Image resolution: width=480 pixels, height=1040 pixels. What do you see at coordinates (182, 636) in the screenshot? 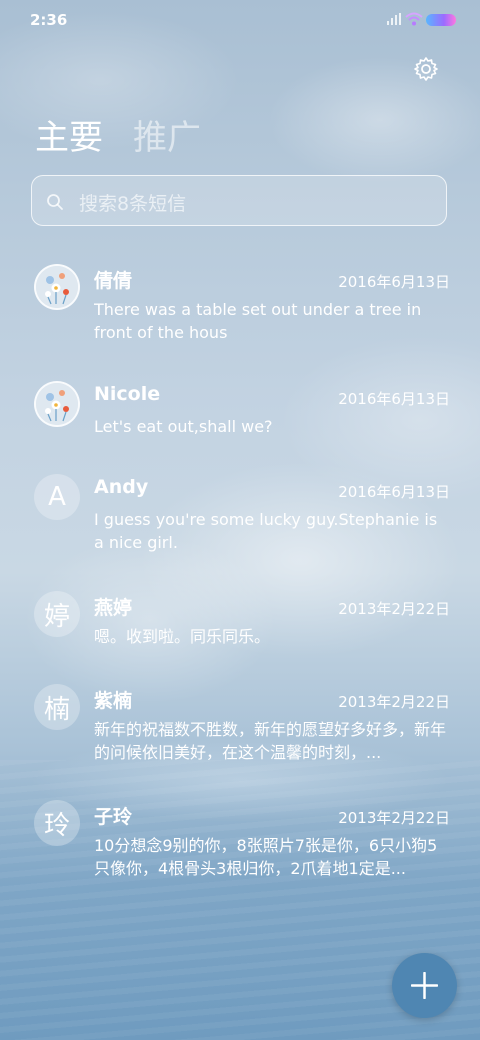
I see `message-preview: 嗯。收到啦。同乐同乐。` at bounding box center [182, 636].